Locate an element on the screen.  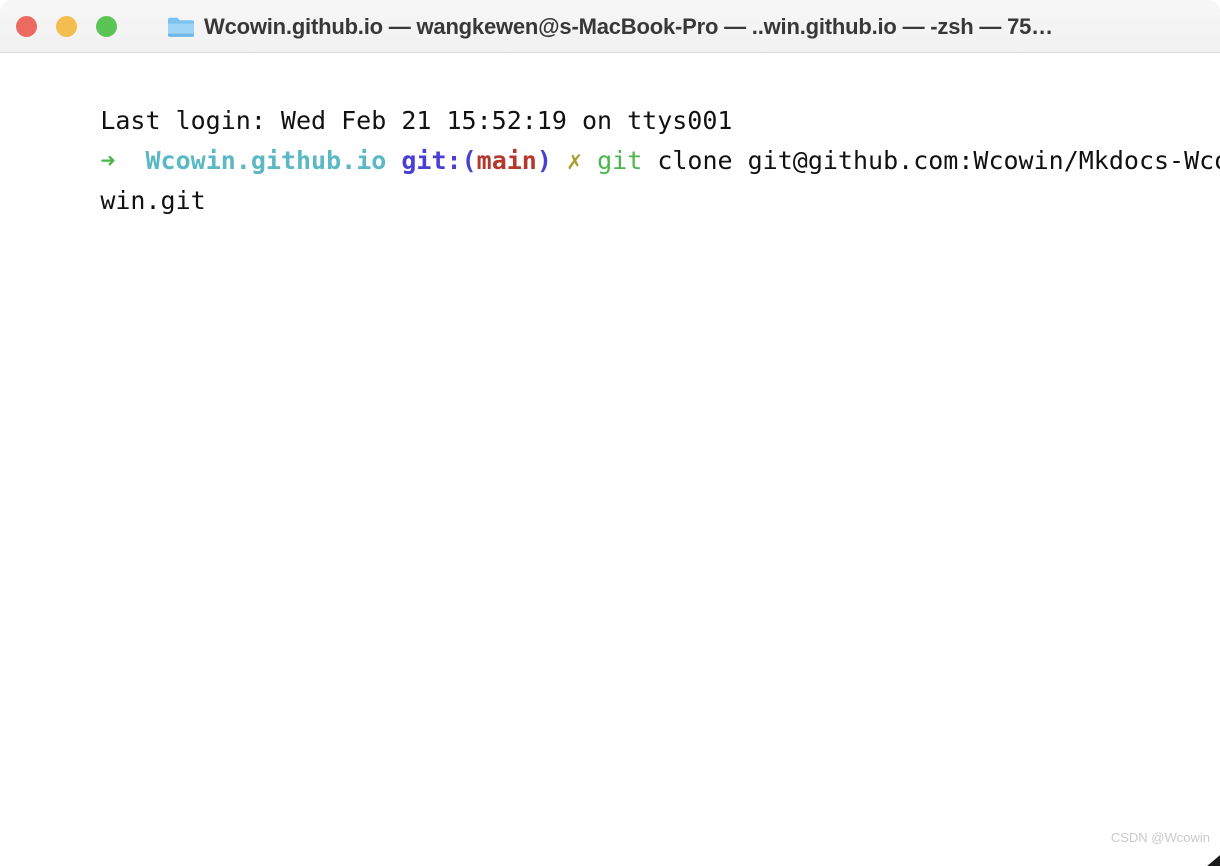
command-arguments: clone git@github.com:Wcowin/Mkdocs-Wco is located at coordinates (931, 160).